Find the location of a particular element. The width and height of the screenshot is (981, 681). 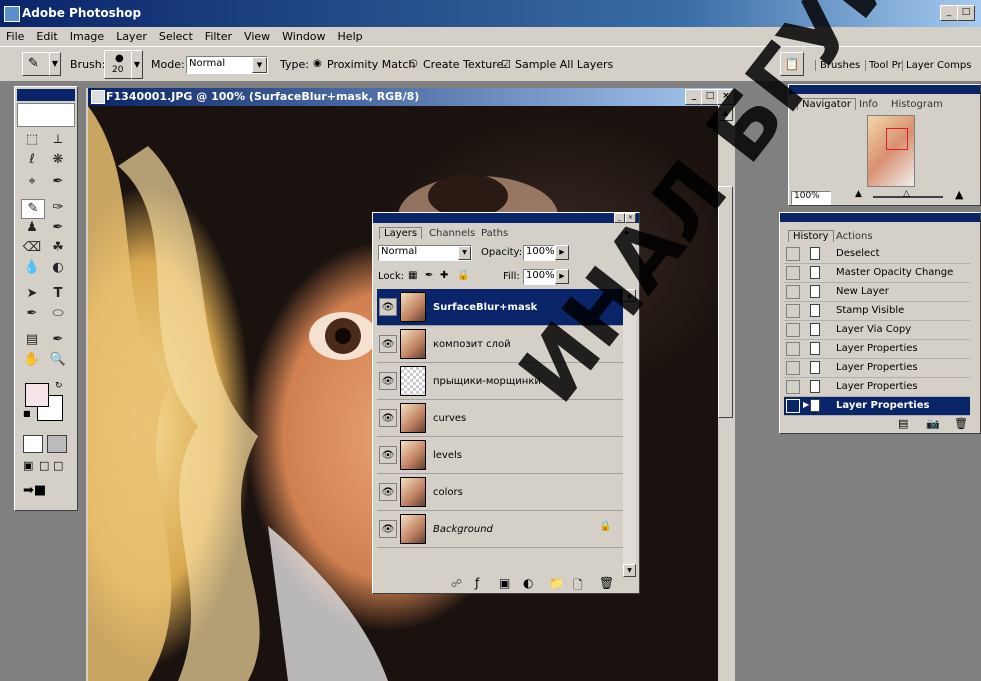

menu-window: Window is located at coordinates (303, 35).